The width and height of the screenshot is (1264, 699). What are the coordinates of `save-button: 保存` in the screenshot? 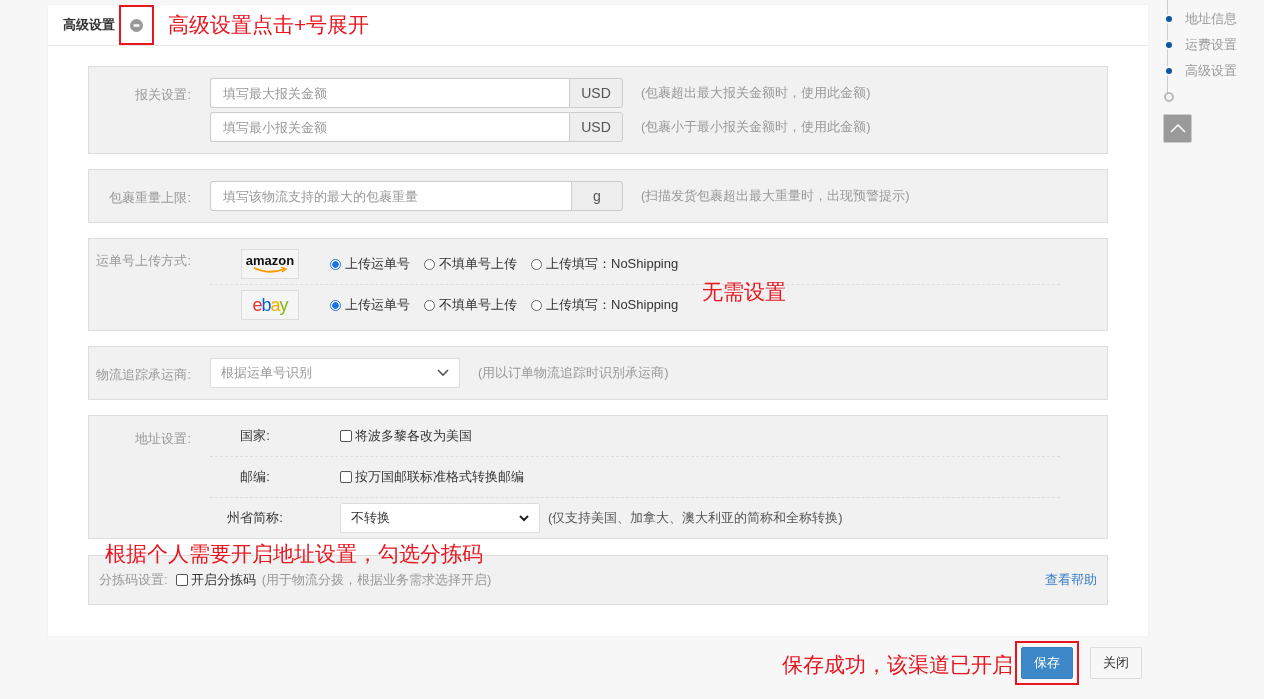 It's located at (1047, 663).